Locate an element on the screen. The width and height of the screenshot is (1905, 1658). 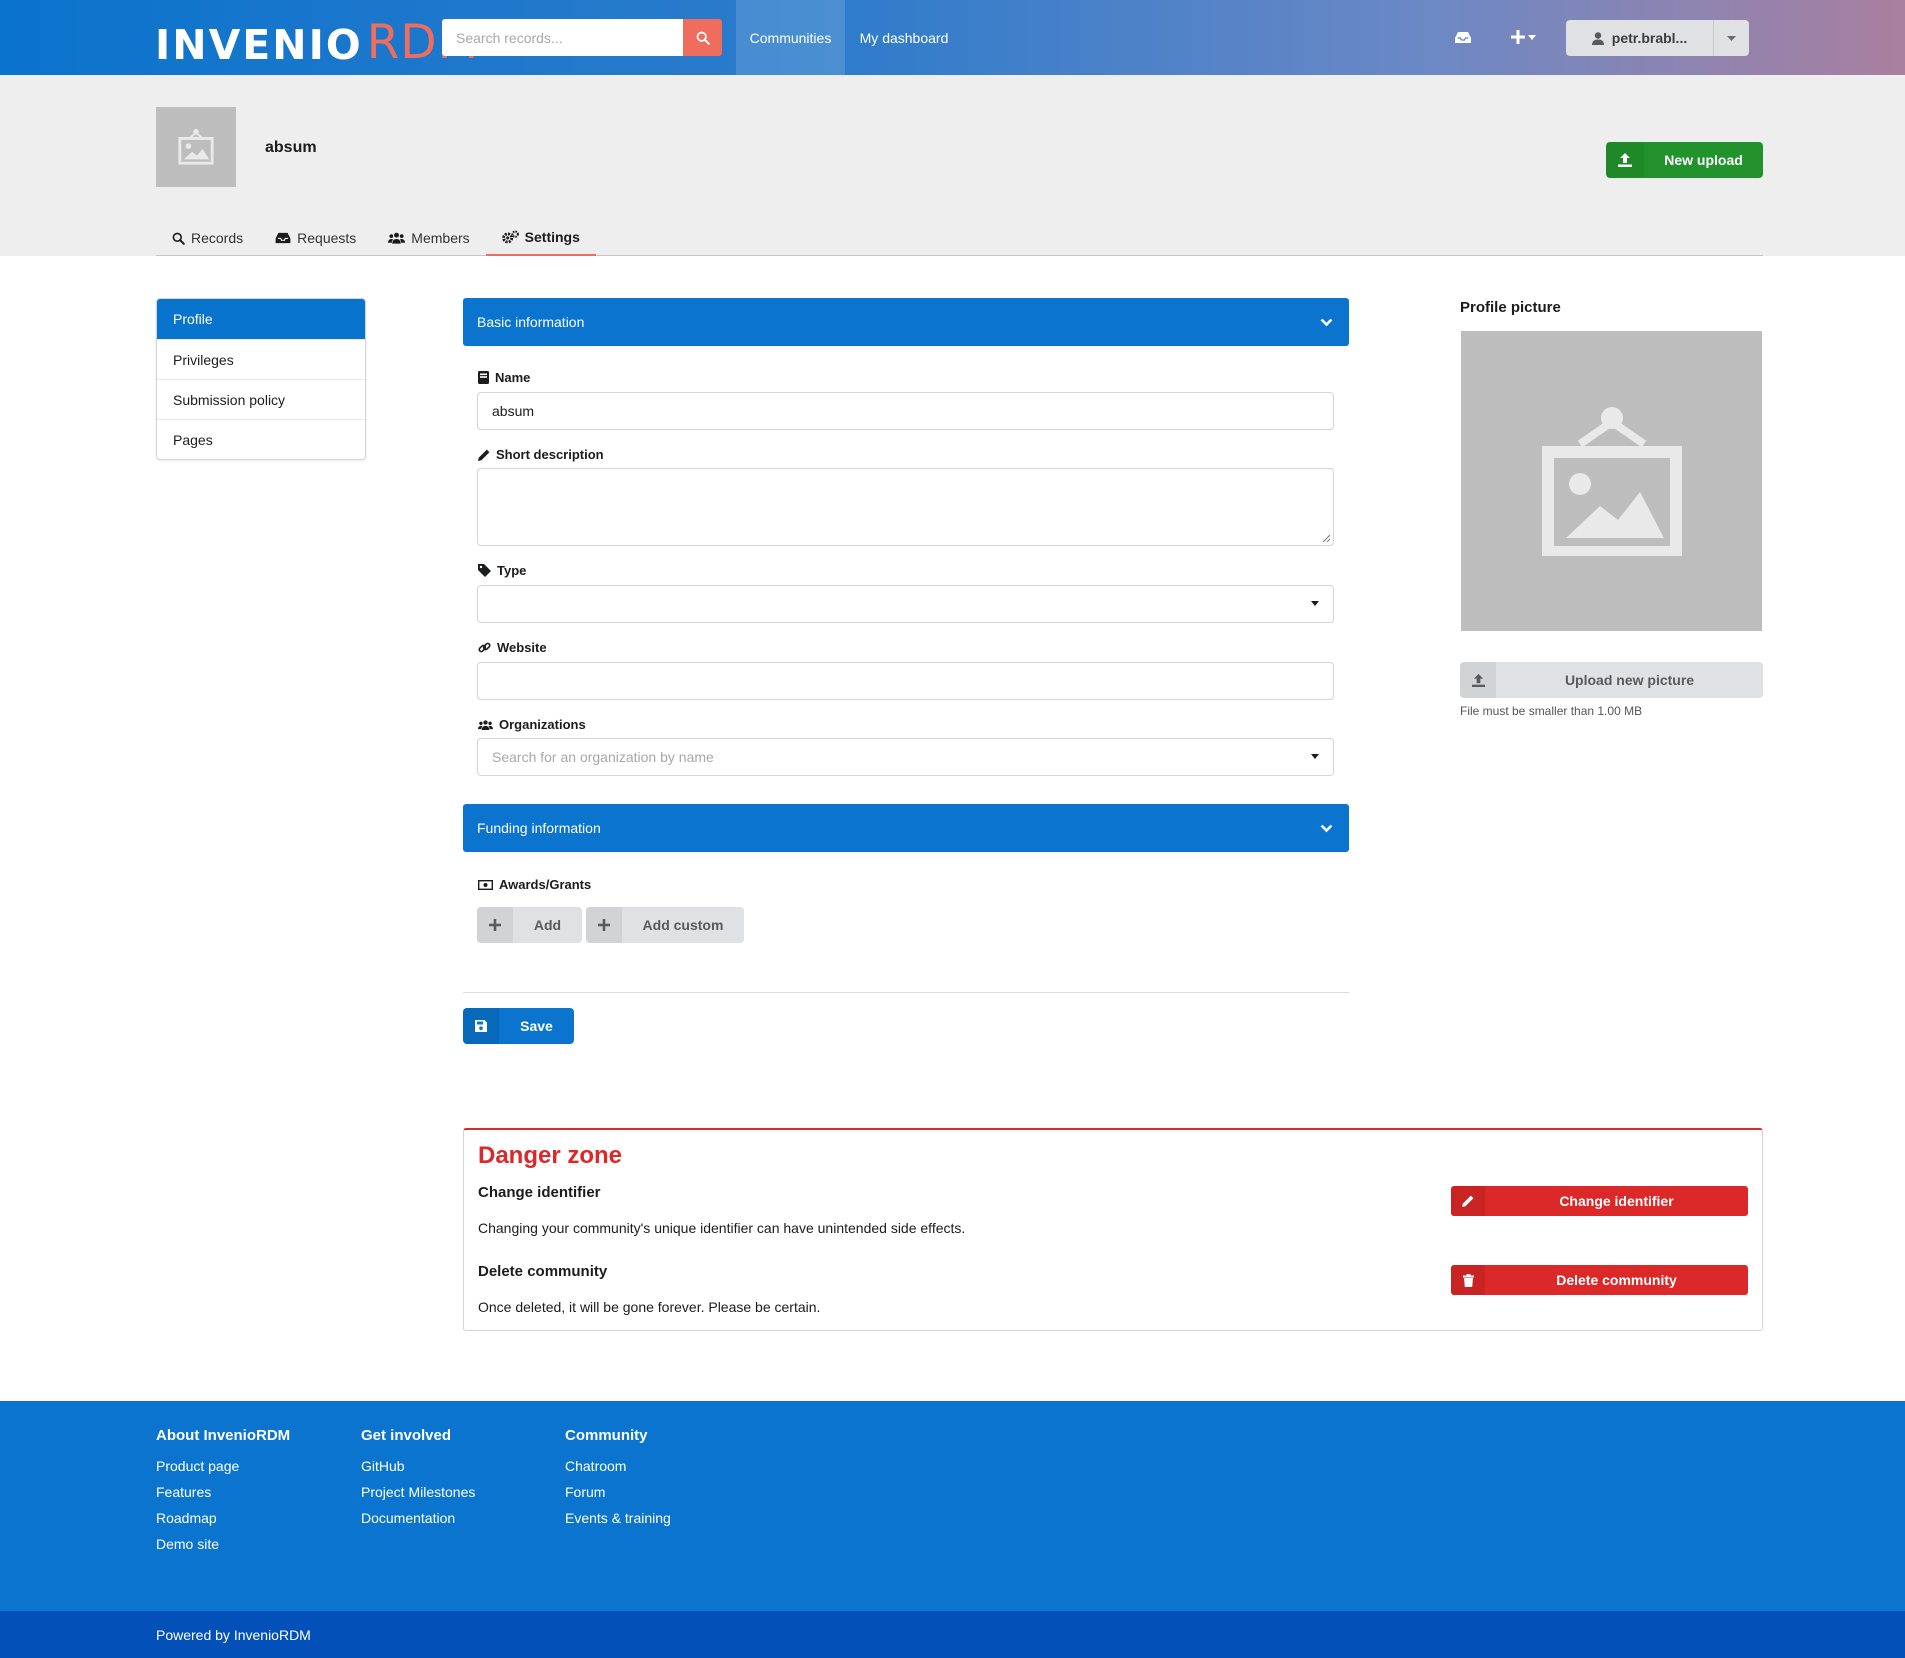
profile-picture-preview is located at coordinates (1611, 481).